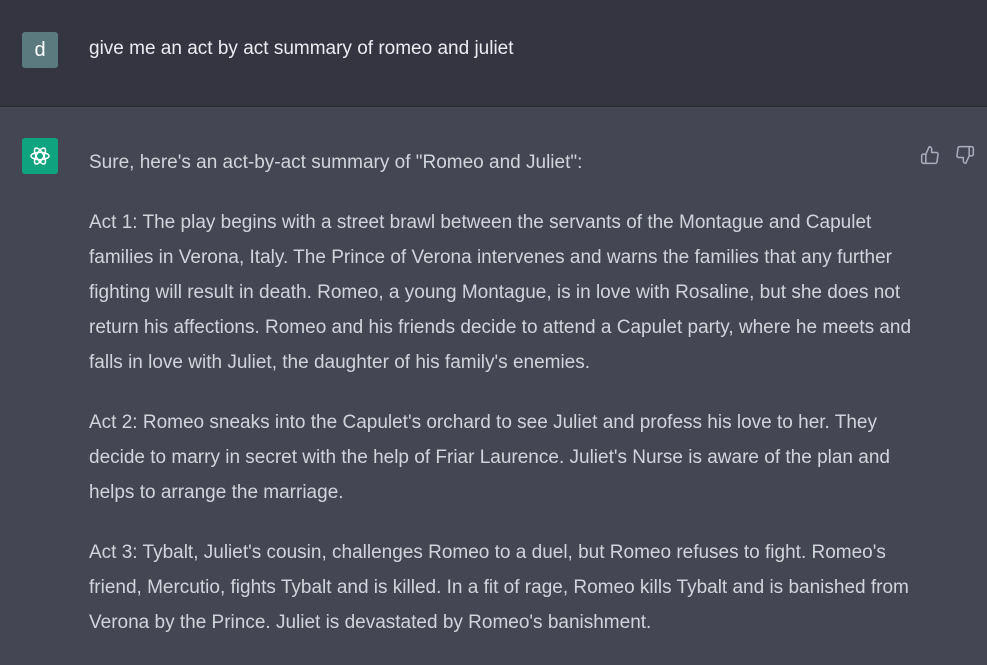 This screenshot has width=987, height=665. I want to click on openai-logo-icon, so click(40, 156).